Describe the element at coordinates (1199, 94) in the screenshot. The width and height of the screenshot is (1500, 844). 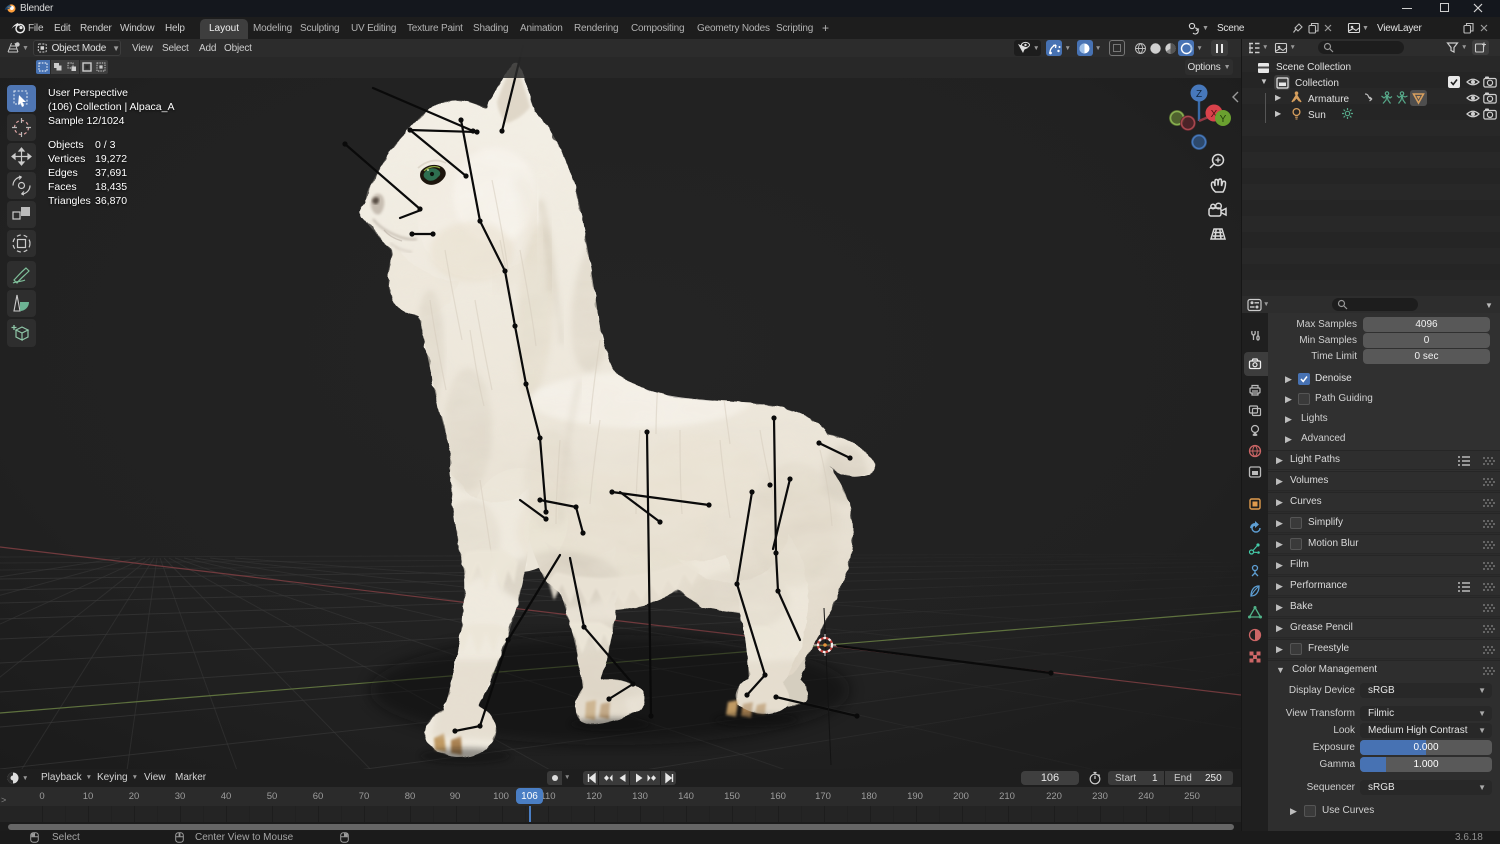
I see `svg-text: Z` at that location.